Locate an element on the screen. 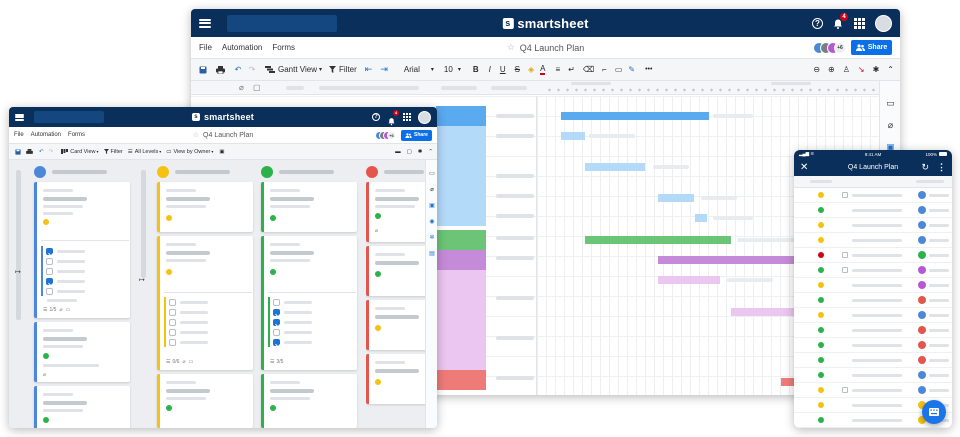  expand-lane-icon: ↦ is located at coordinates (142, 280).